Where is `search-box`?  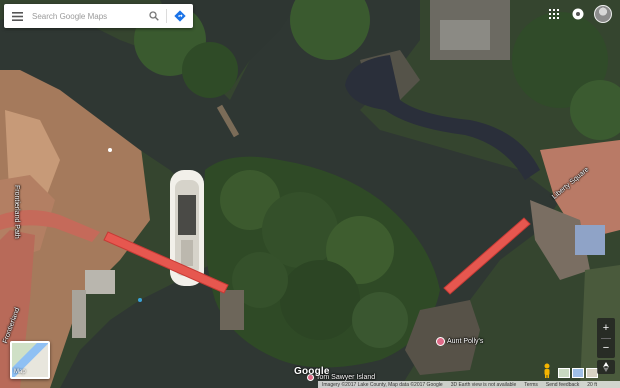
search-box is located at coordinates (98, 16).